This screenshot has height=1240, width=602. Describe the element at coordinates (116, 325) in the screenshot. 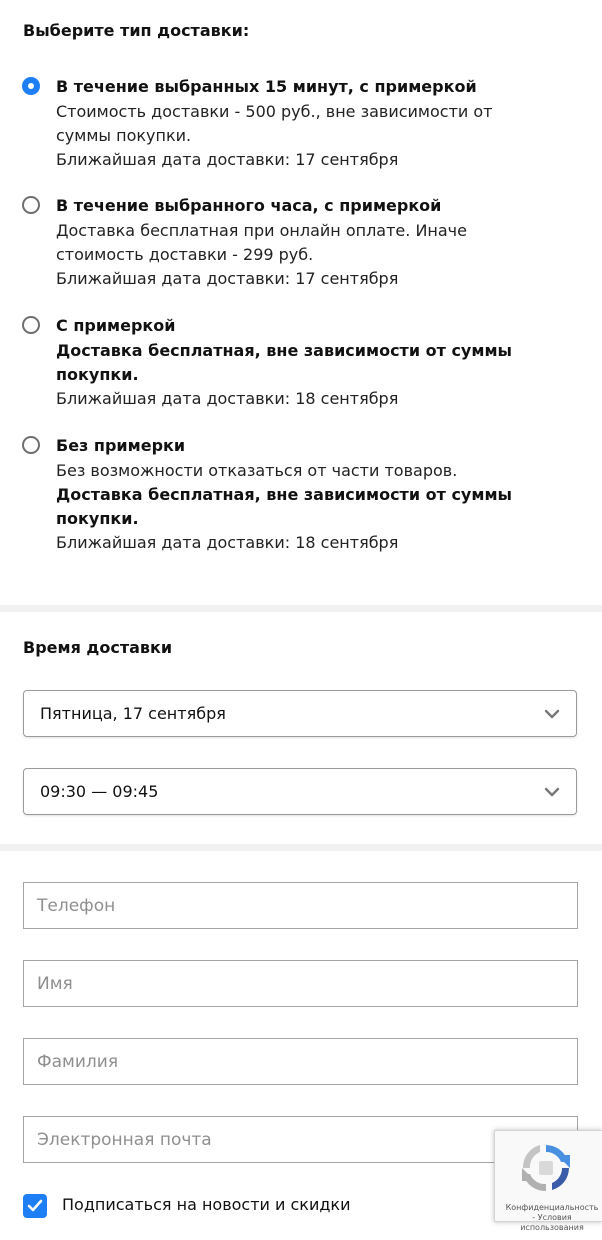

I see `option-title: С примеркой` at that location.